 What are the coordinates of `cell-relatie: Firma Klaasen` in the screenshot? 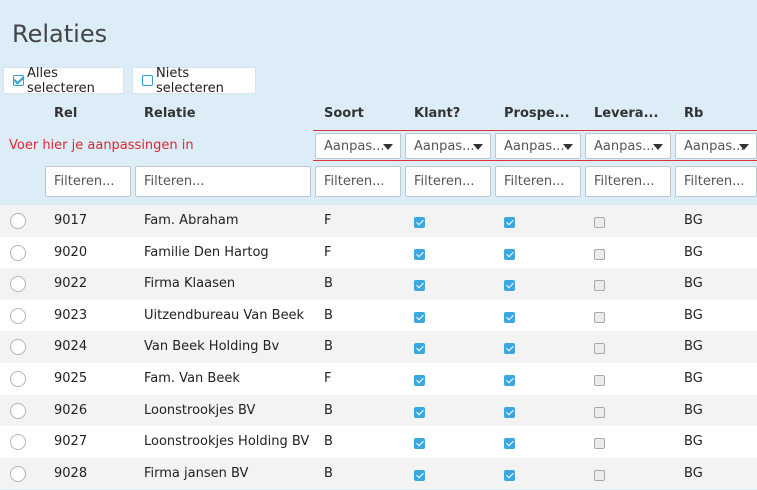 It's located at (190, 284).